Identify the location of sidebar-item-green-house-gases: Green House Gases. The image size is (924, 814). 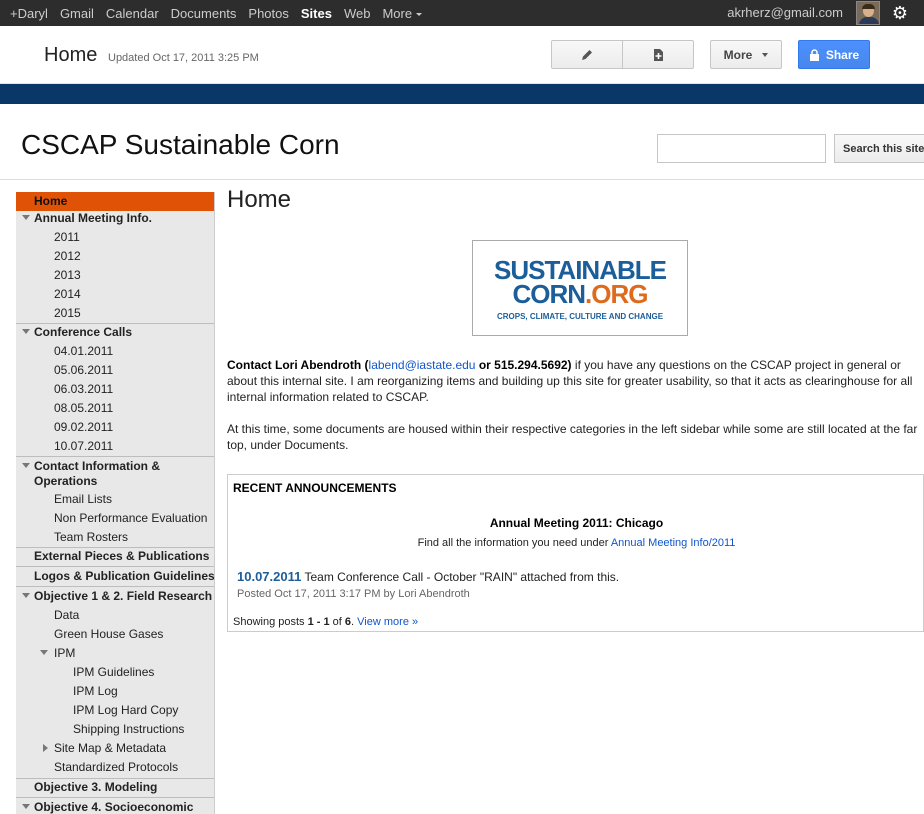
(115, 634).